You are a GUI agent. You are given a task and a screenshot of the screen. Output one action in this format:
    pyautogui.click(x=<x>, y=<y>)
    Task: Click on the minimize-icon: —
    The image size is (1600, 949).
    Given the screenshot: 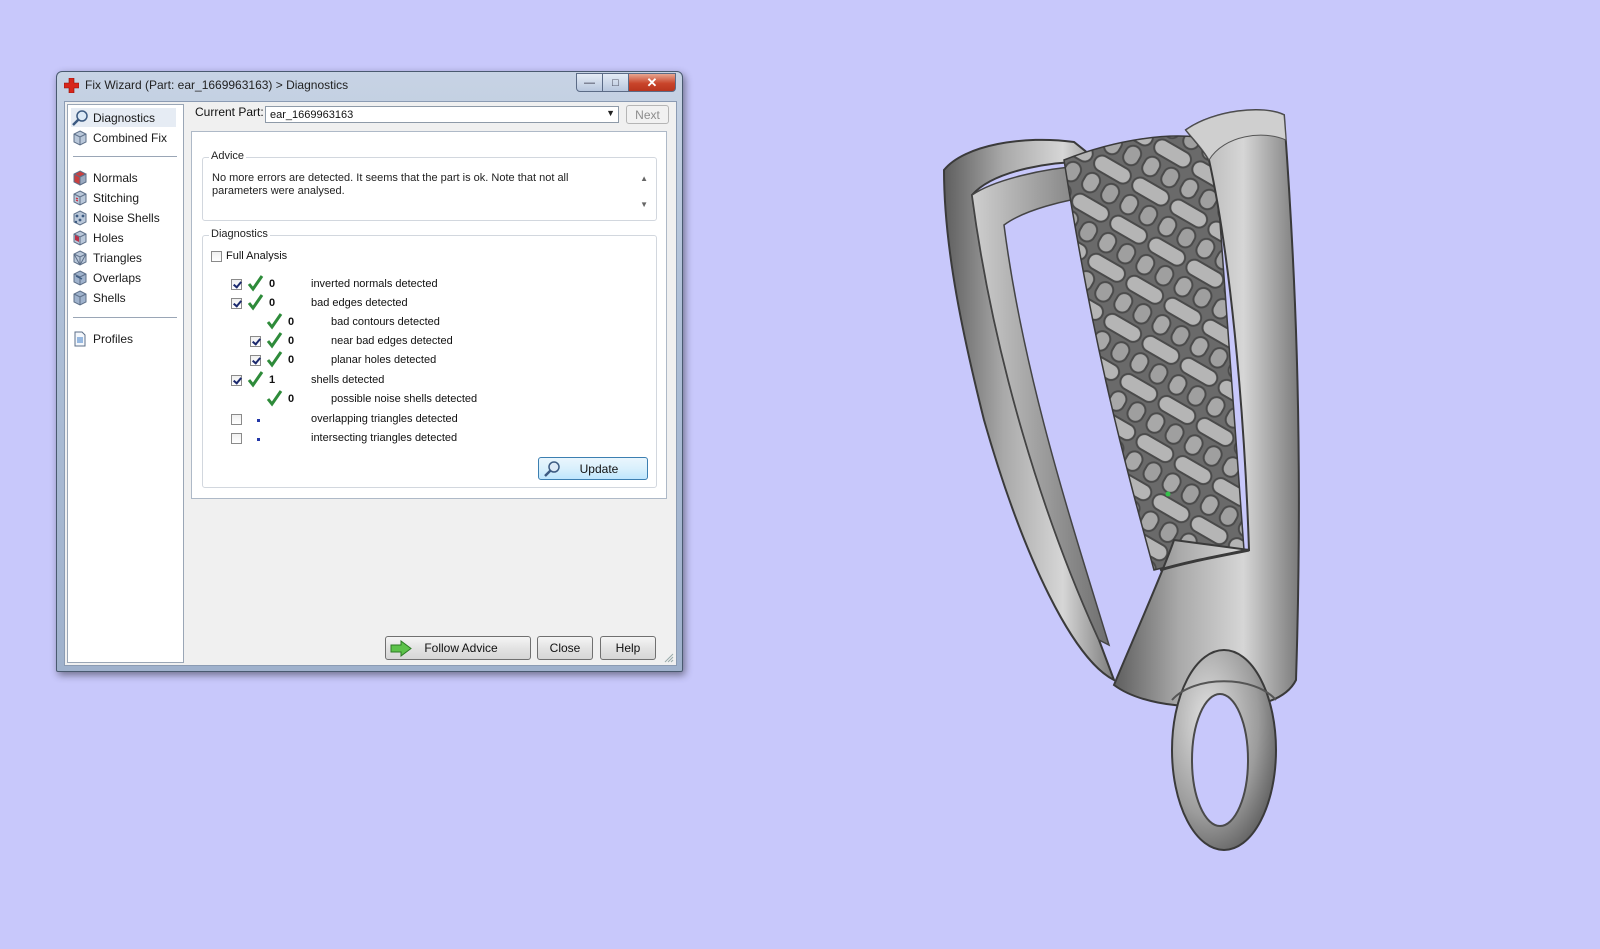 What is the action you would take?
    pyautogui.click(x=589, y=82)
    